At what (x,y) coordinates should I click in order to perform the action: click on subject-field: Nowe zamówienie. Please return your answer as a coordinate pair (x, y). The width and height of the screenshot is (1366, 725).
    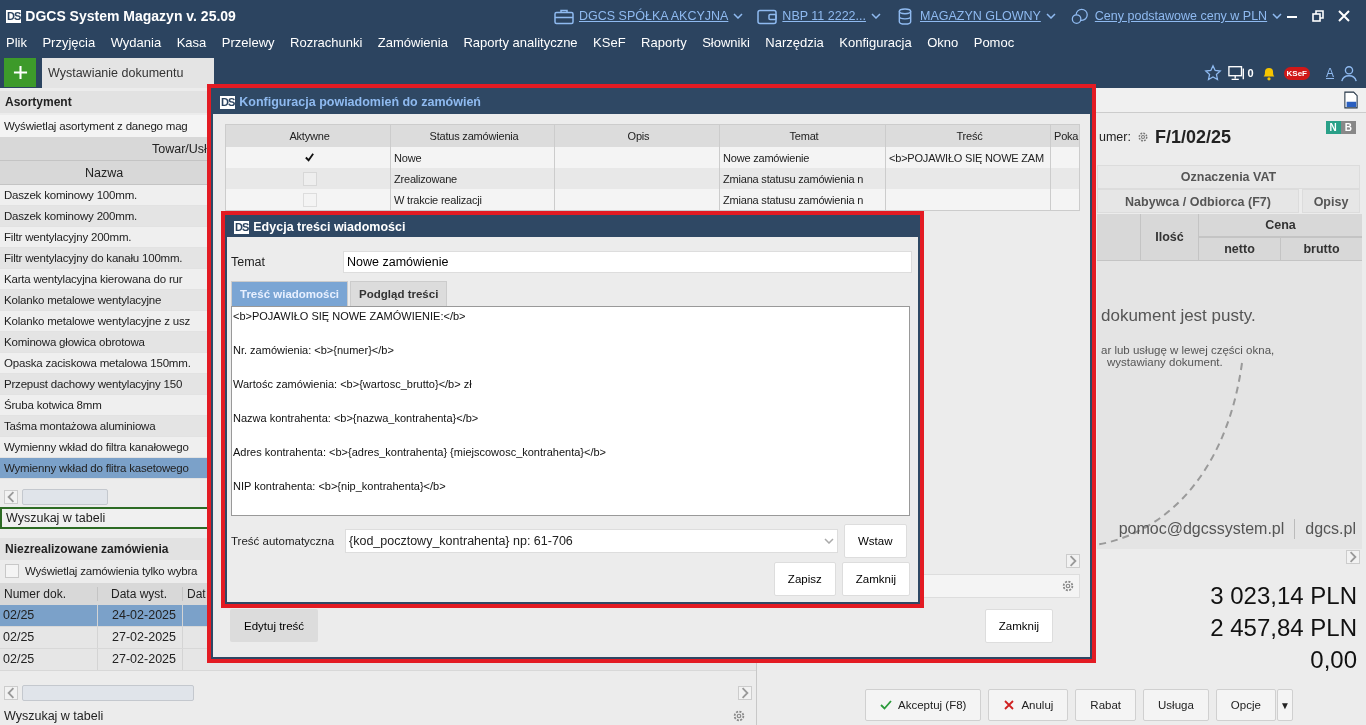
    Looking at the image, I should click on (627, 262).